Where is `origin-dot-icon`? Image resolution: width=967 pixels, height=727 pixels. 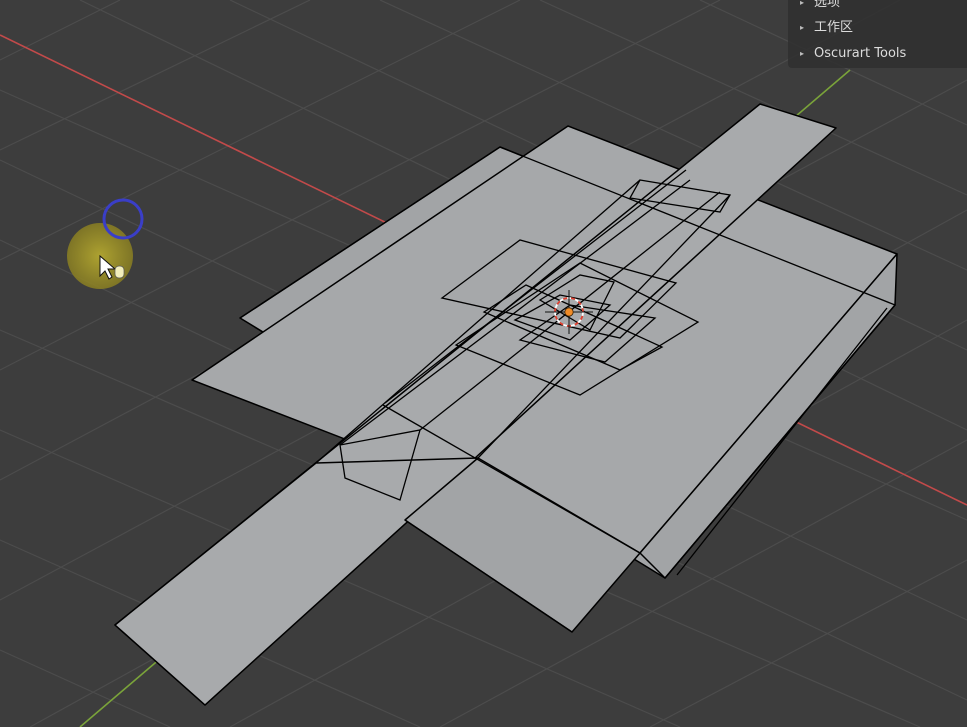
origin-dot-icon is located at coordinates (569, 312).